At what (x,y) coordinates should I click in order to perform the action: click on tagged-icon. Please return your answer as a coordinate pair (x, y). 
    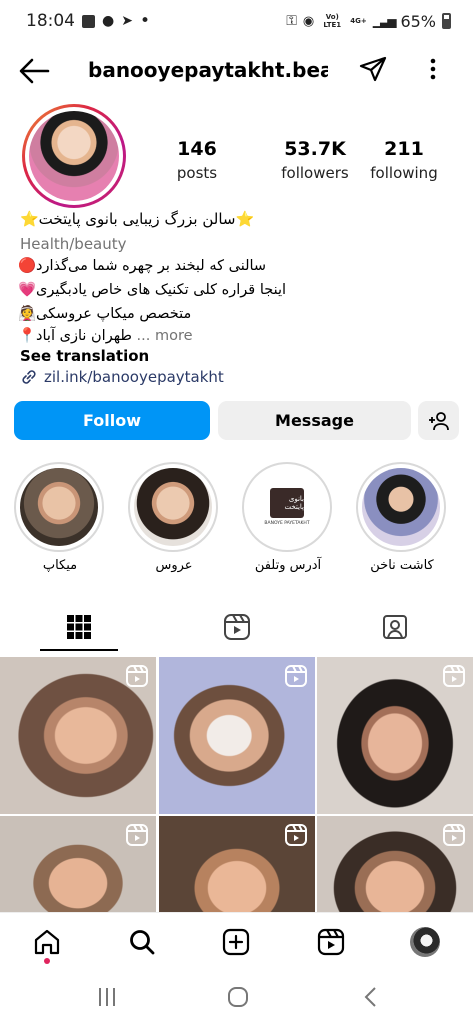
    Looking at the image, I should click on (394, 627).